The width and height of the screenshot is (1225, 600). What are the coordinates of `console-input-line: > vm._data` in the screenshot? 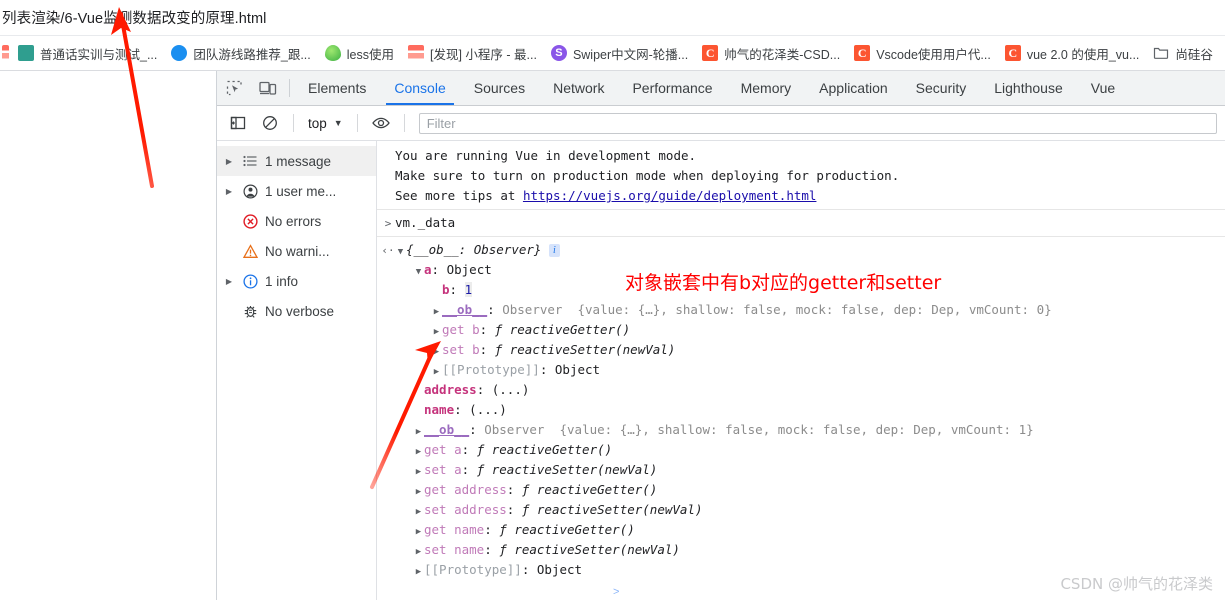 It's located at (801, 223).